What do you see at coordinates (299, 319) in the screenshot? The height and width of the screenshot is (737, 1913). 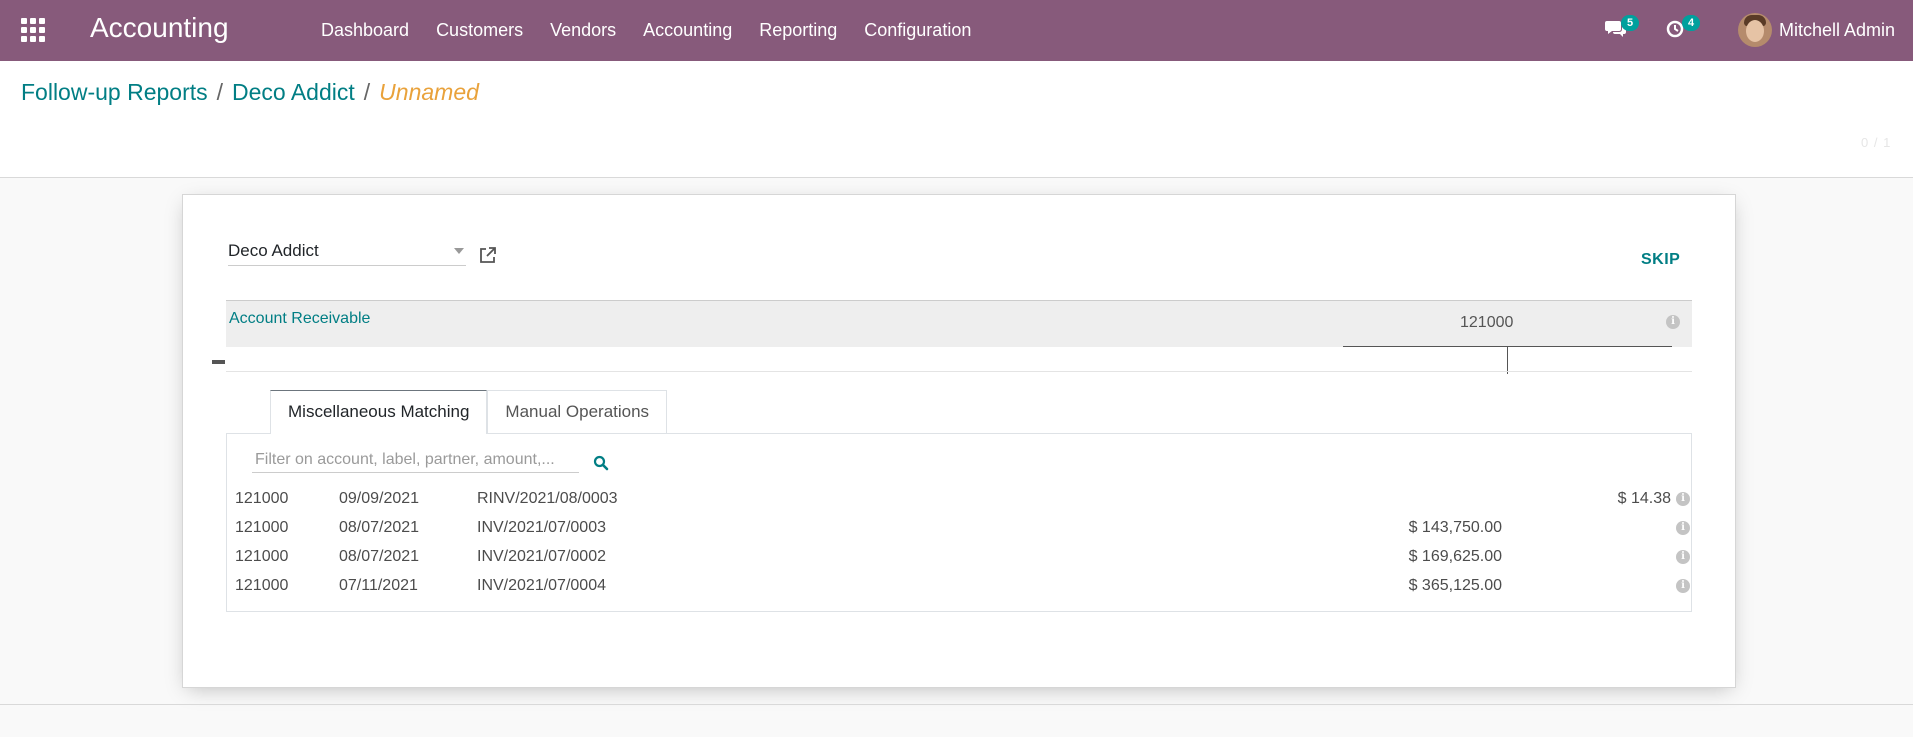 I see `account-receivable-name: Account Receivable` at bounding box center [299, 319].